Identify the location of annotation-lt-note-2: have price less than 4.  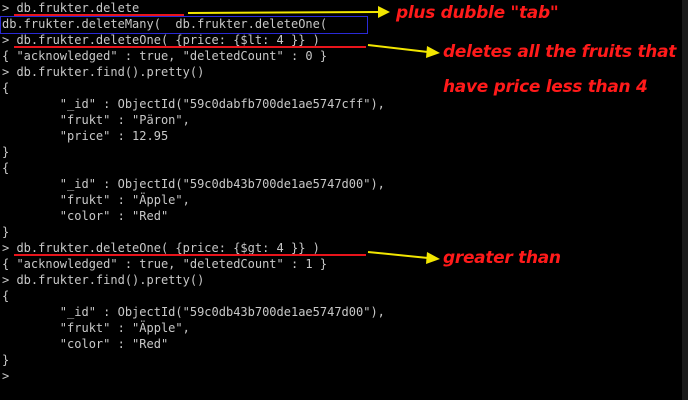
(545, 87).